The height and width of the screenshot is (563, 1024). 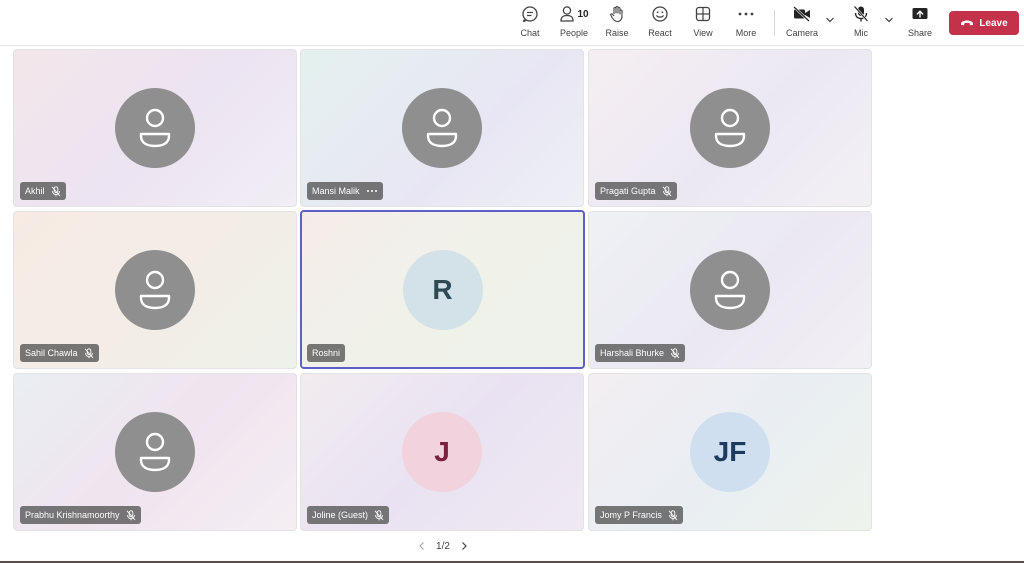 What do you see at coordinates (993, 23) in the screenshot?
I see `leave-label: Leave` at bounding box center [993, 23].